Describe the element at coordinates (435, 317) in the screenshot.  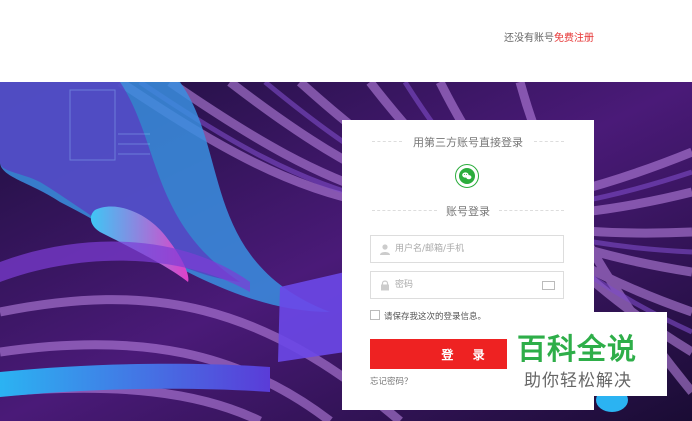
I see `remember-label: 请保存我这次的登录信息。` at that location.